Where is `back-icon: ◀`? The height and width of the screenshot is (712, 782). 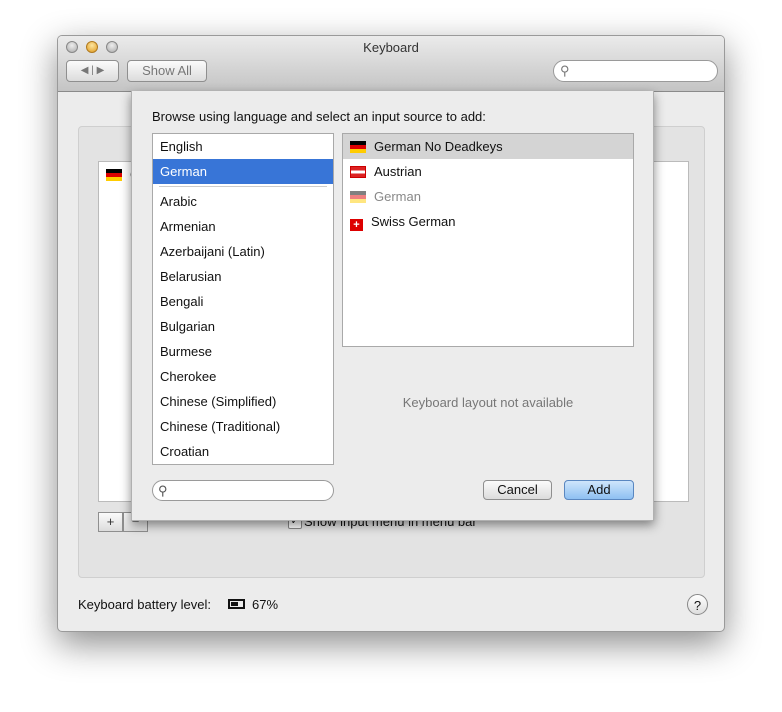 back-icon: ◀ is located at coordinates (85, 70).